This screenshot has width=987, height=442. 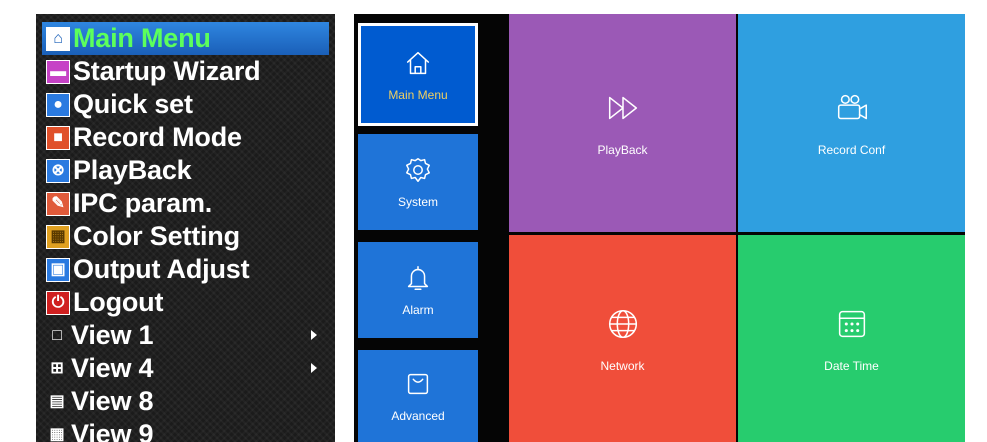 What do you see at coordinates (417, 202) in the screenshot?
I see `sidebar-tab-label: System` at bounding box center [417, 202].